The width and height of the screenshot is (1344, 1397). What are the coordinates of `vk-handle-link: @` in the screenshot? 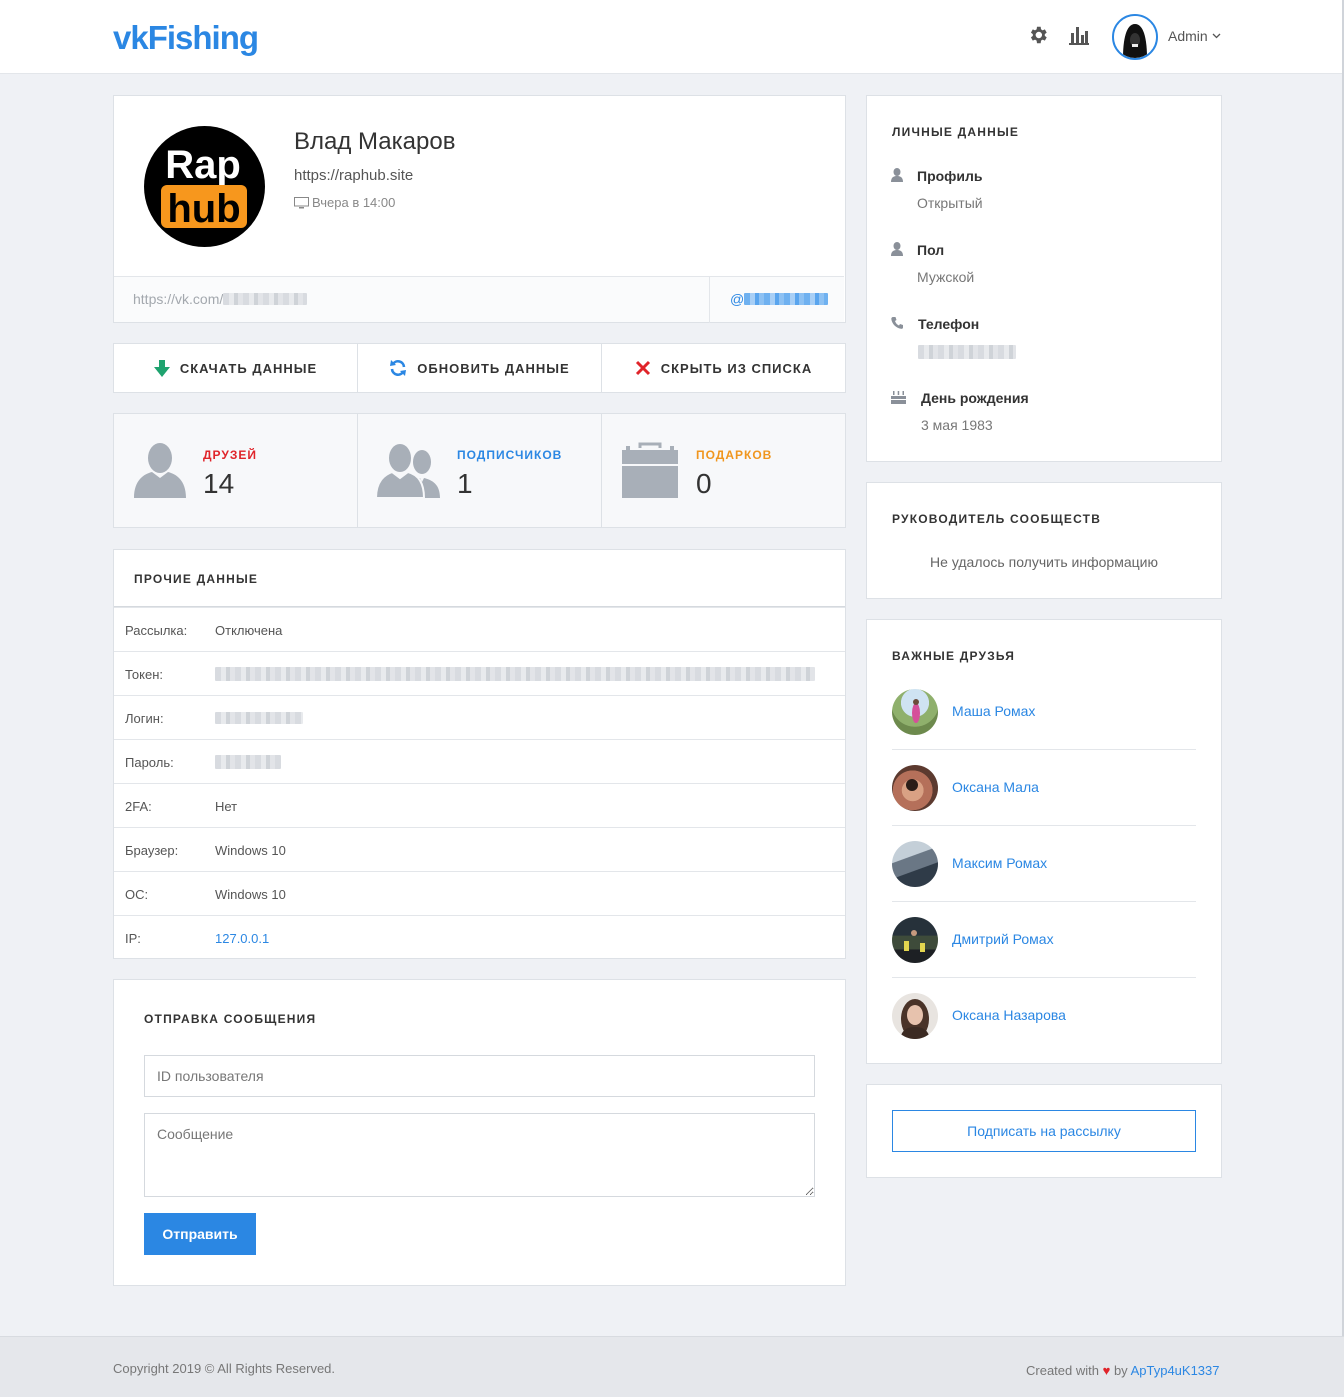 It's located at (779, 299).